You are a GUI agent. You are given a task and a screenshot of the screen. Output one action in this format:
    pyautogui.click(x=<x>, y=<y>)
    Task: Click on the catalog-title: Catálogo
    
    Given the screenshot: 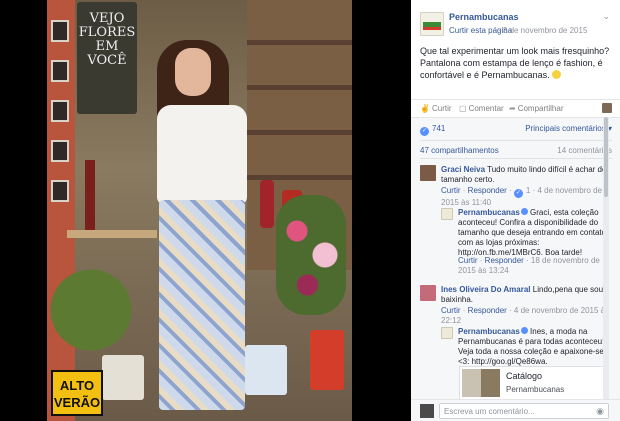 What is the action you would take?
    pyautogui.click(x=524, y=376)
    